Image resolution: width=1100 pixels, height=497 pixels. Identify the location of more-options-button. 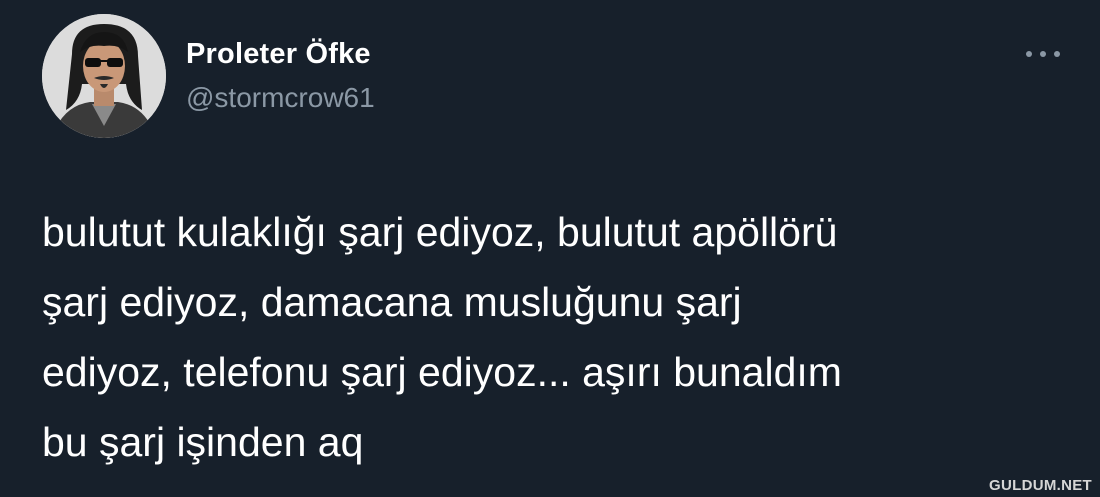
(1043, 54).